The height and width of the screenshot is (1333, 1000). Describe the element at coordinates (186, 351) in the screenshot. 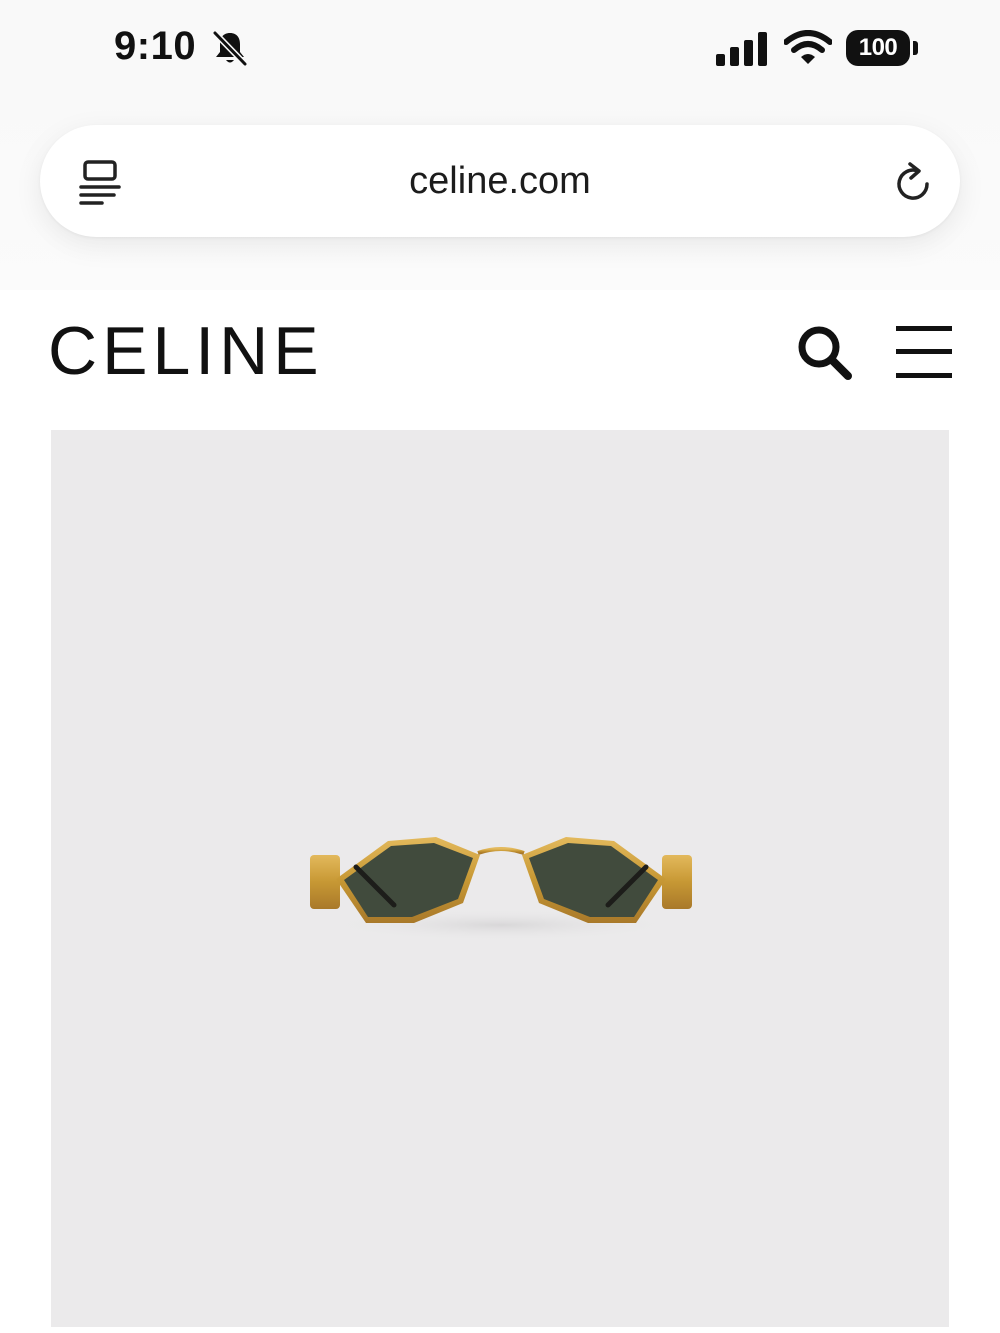

I see `brand-logo: CELINE` at that location.